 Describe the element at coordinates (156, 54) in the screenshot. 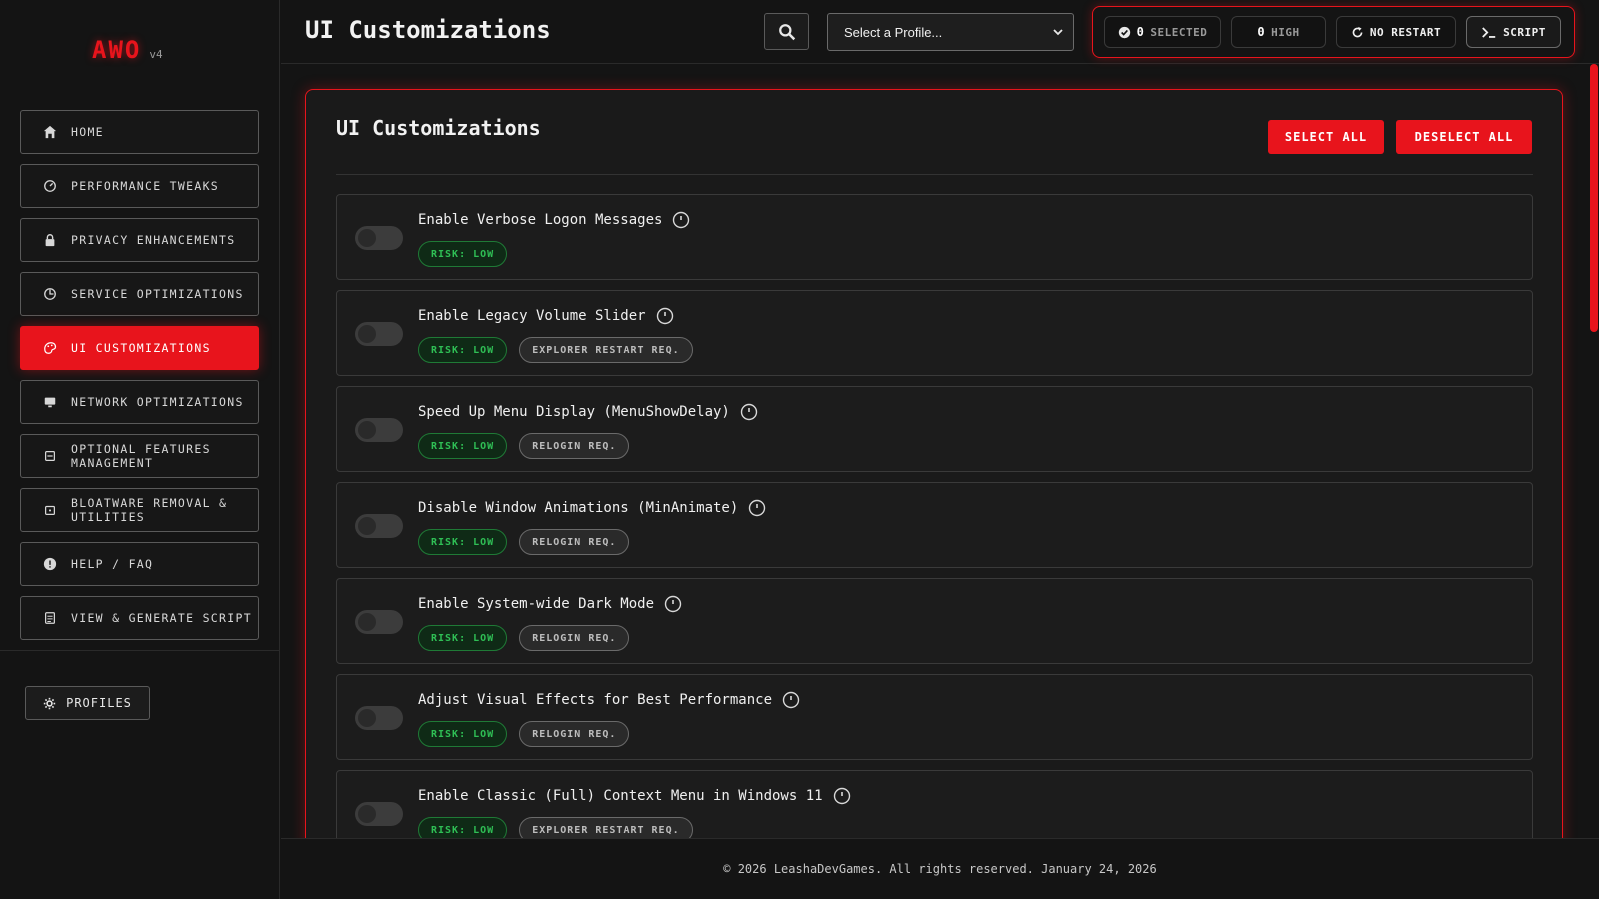

I see `version-label: v4` at that location.